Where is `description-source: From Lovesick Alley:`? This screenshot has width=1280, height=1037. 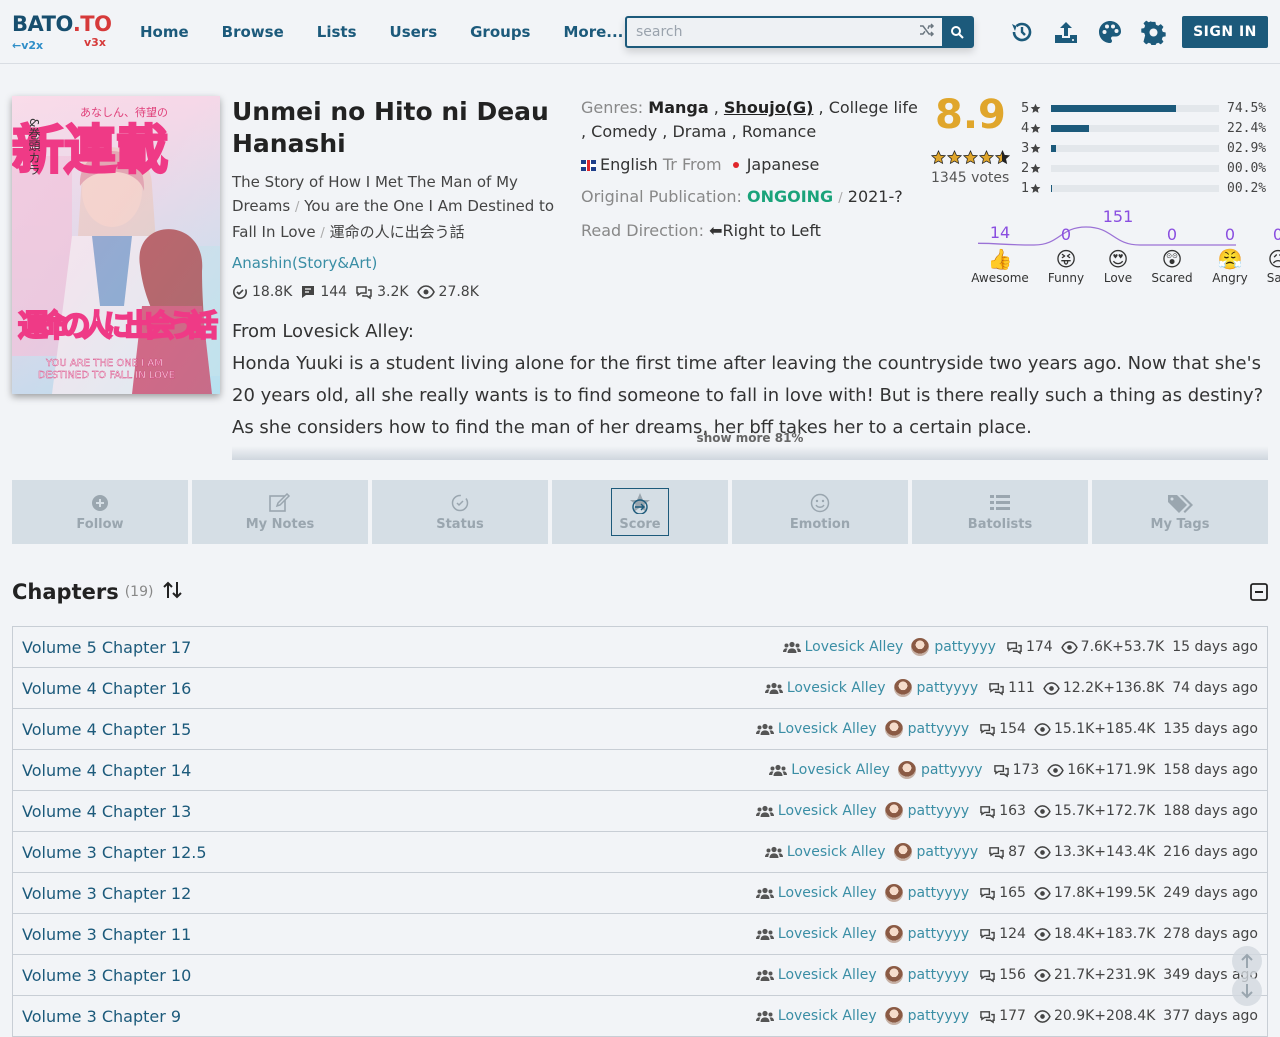
description-source: From Lovesick Alley: is located at coordinates (323, 331).